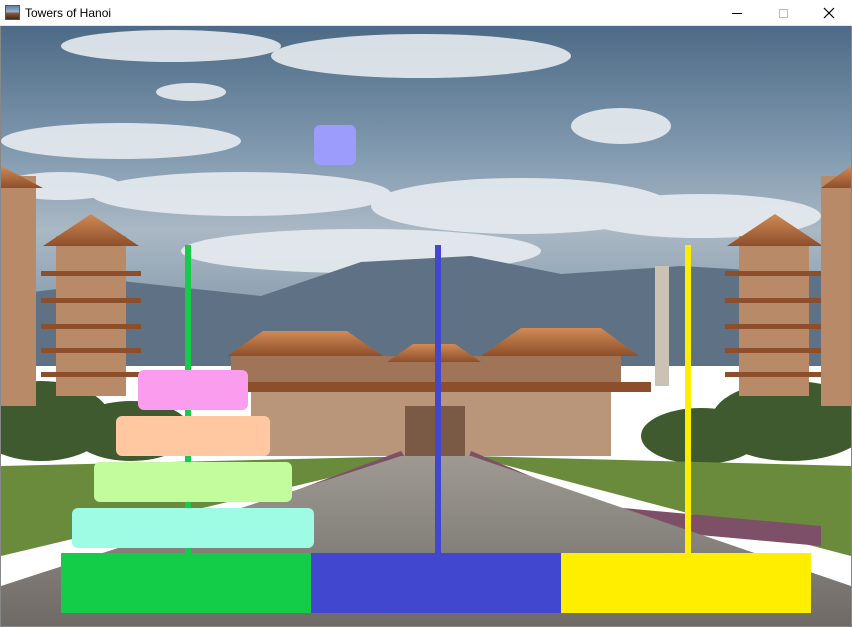  What do you see at coordinates (436, 583) in the screenshot?
I see `peg-base-middle` at bounding box center [436, 583].